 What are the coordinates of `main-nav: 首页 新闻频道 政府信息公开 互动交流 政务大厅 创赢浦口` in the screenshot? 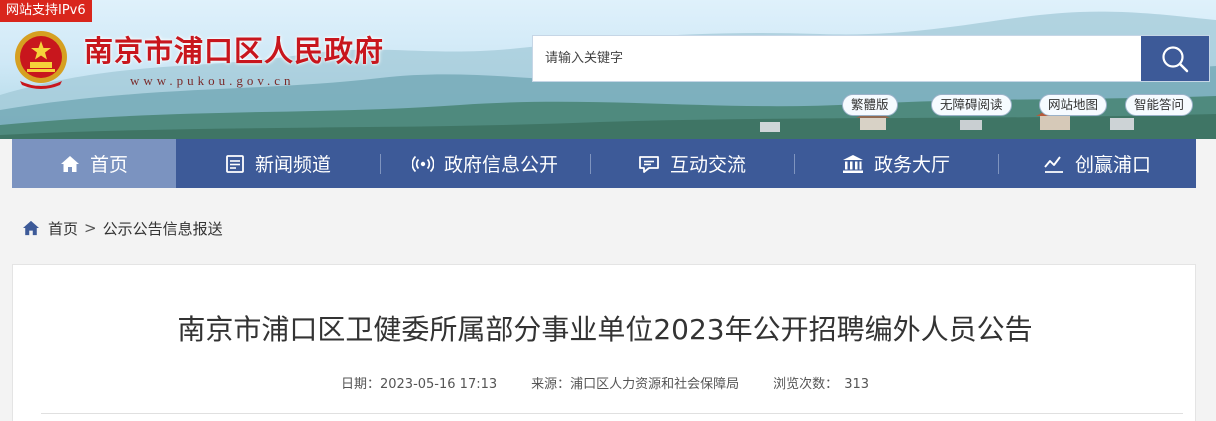 It's located at (604, 163).